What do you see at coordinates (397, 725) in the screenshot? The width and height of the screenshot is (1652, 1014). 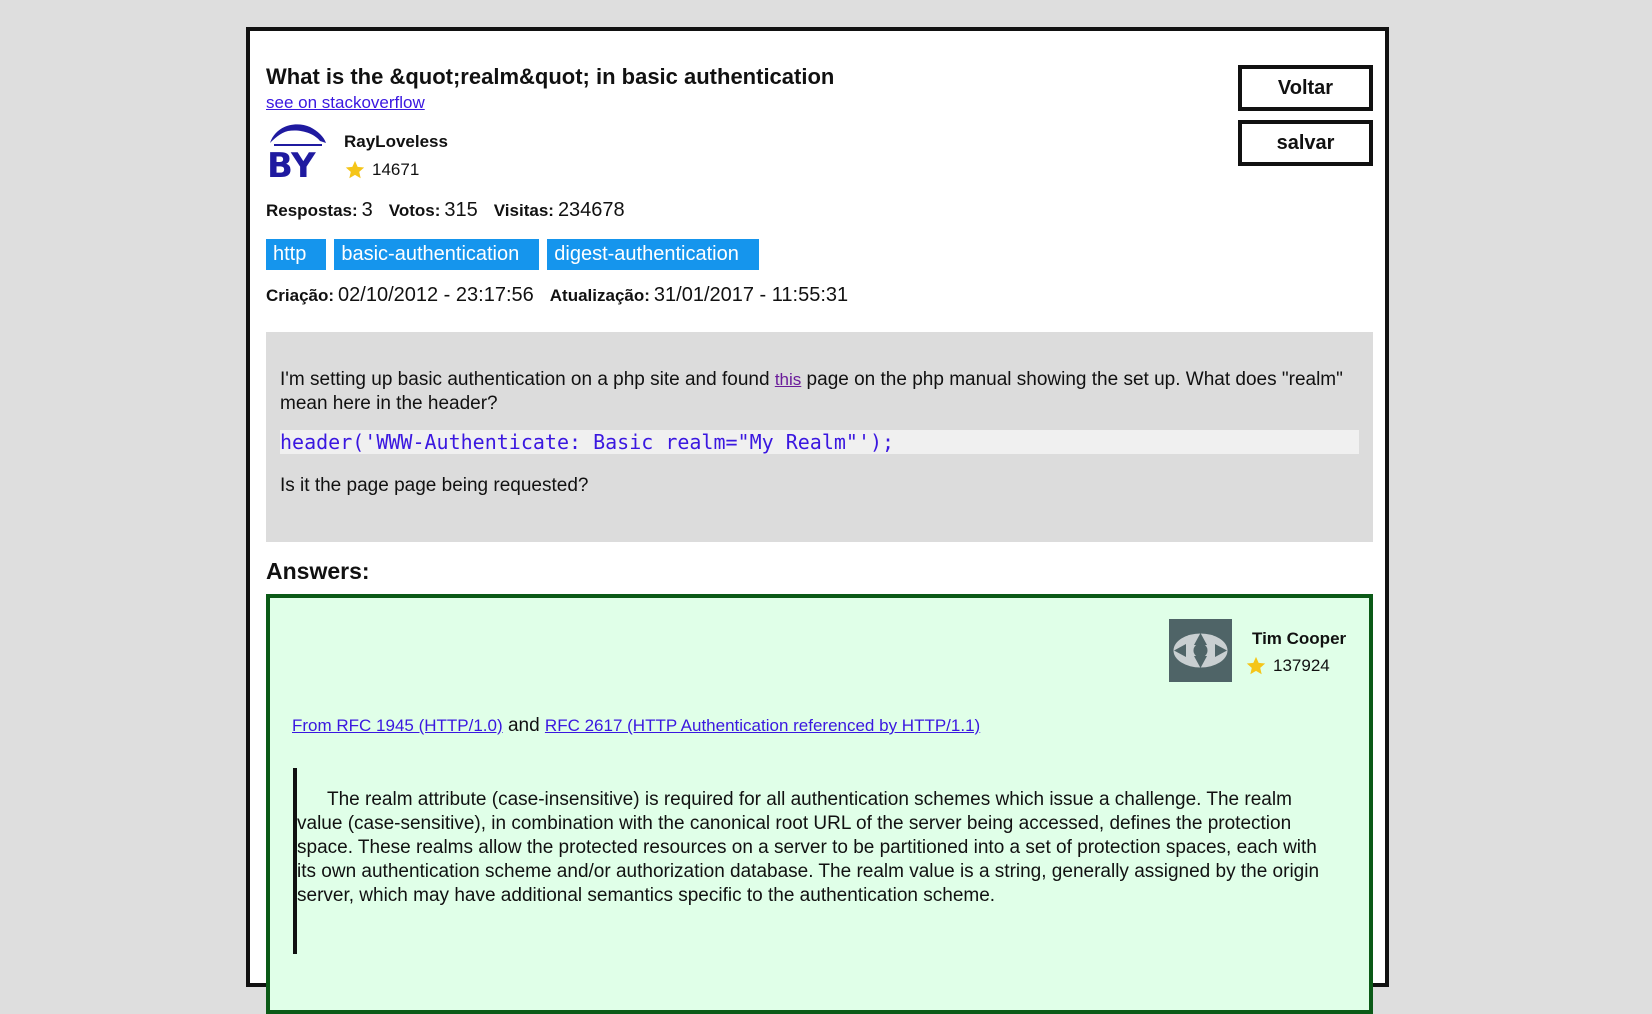 I see `rfc-1945-link: From RFC 1945 (HTTP/1.0)` at bounding box center [397, 725].